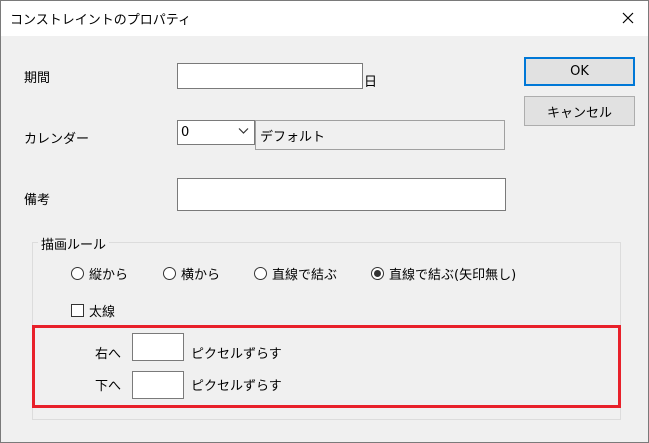 The height and width of the screenshot is (443, 649). I want to click on close-icon, so click(628, 18).